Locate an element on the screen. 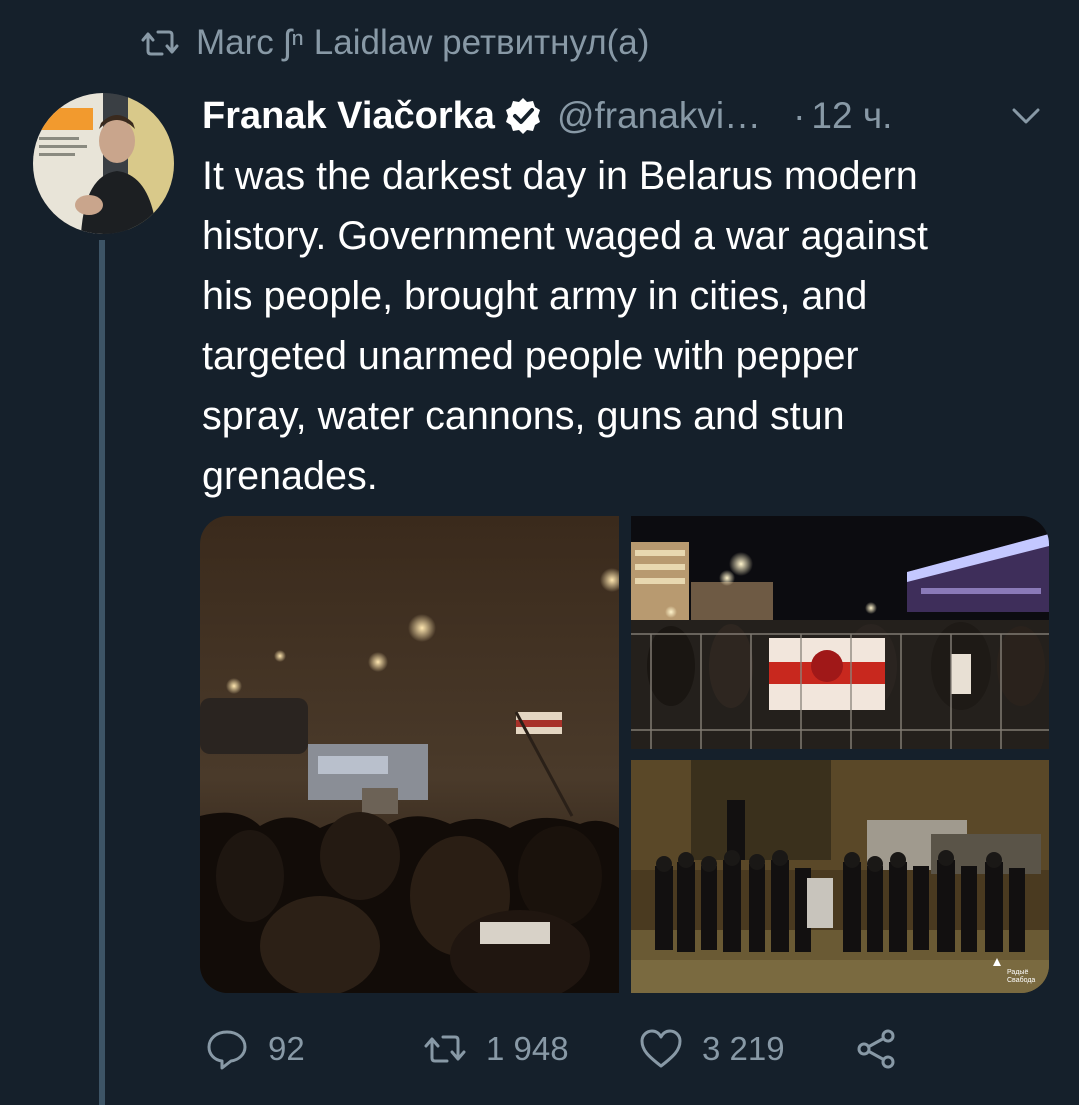 This screenshot has width=1079, height=1105. timestamp: 12 ч. is located at coordinates (851, 116).